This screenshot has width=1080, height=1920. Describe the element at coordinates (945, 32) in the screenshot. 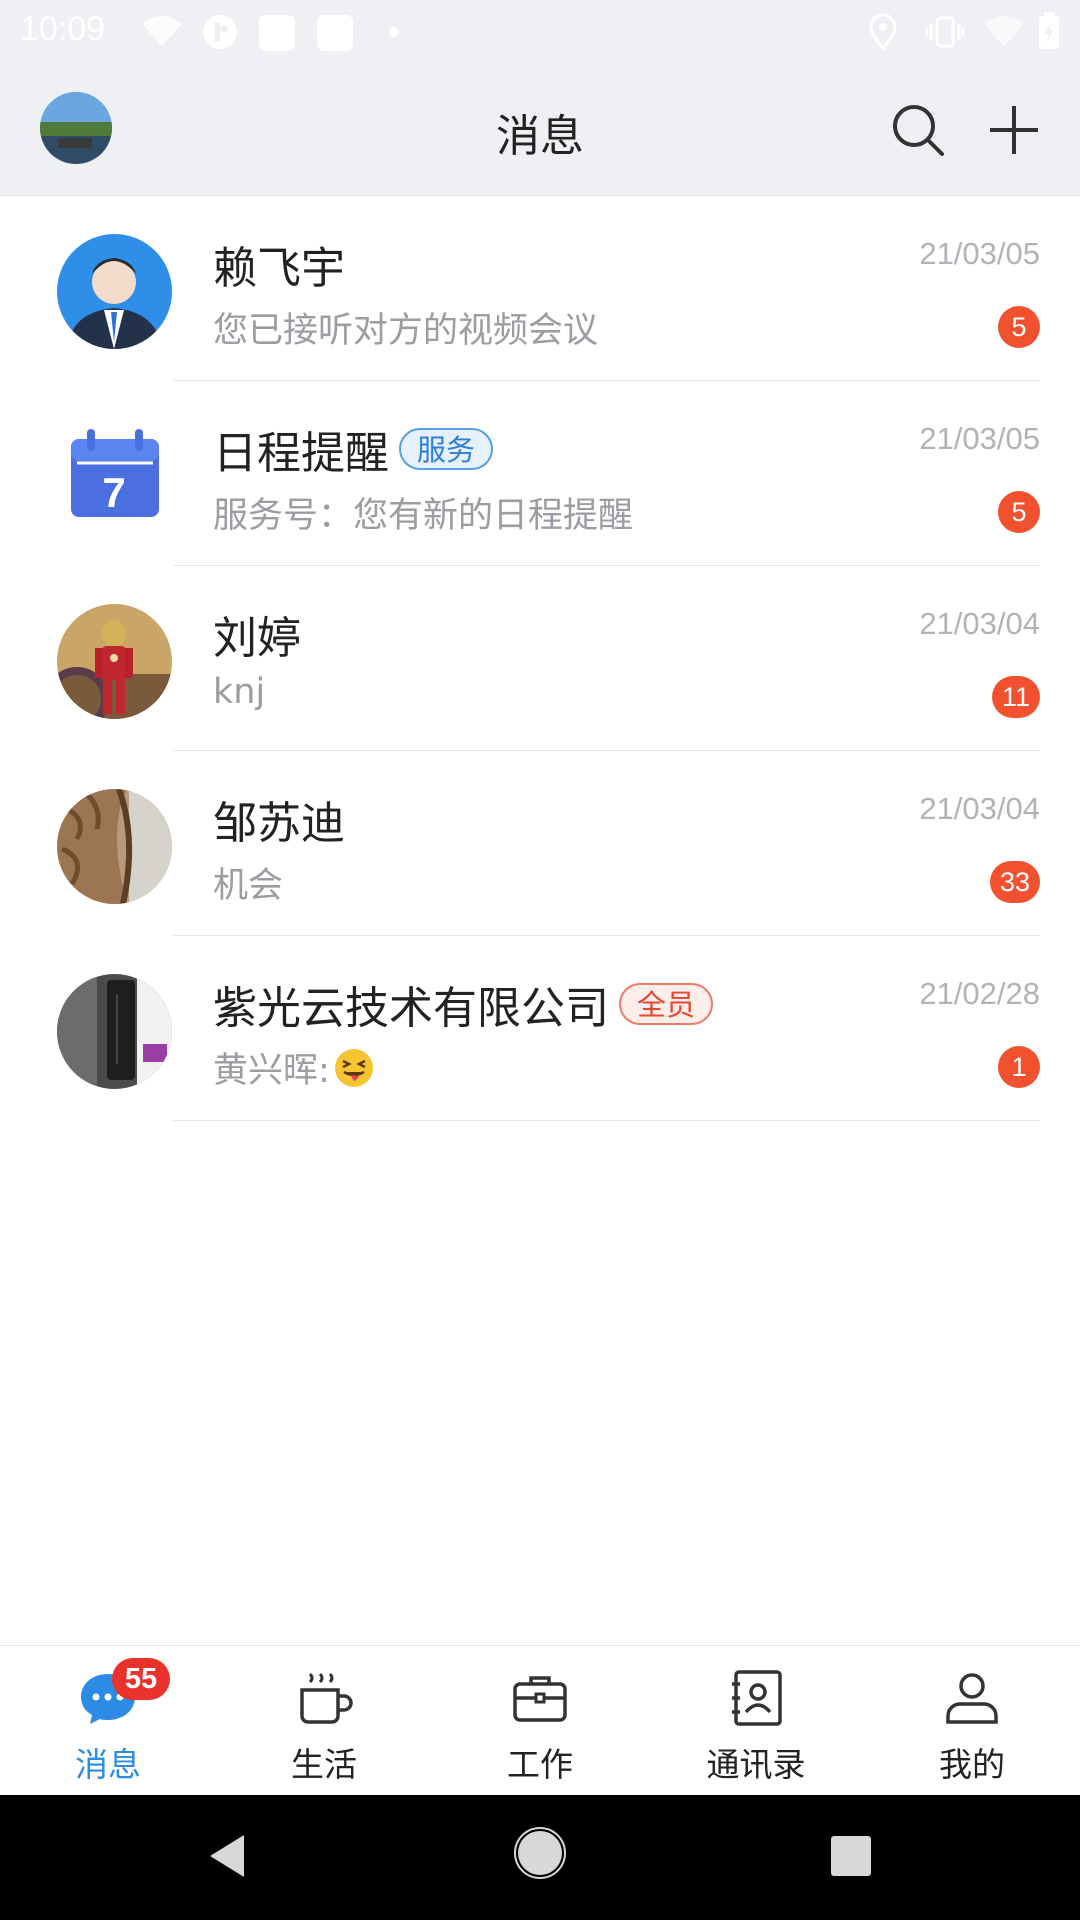

I see `vibrate-icon` at that location.